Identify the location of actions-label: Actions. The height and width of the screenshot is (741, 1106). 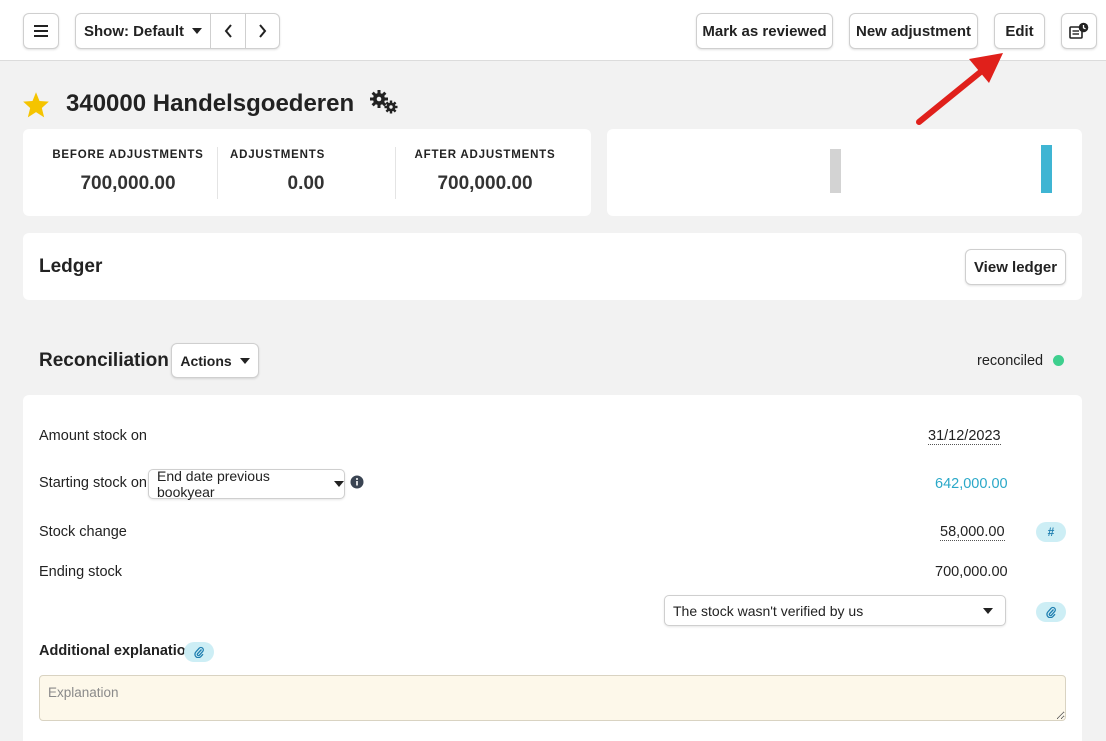
(206, 360).